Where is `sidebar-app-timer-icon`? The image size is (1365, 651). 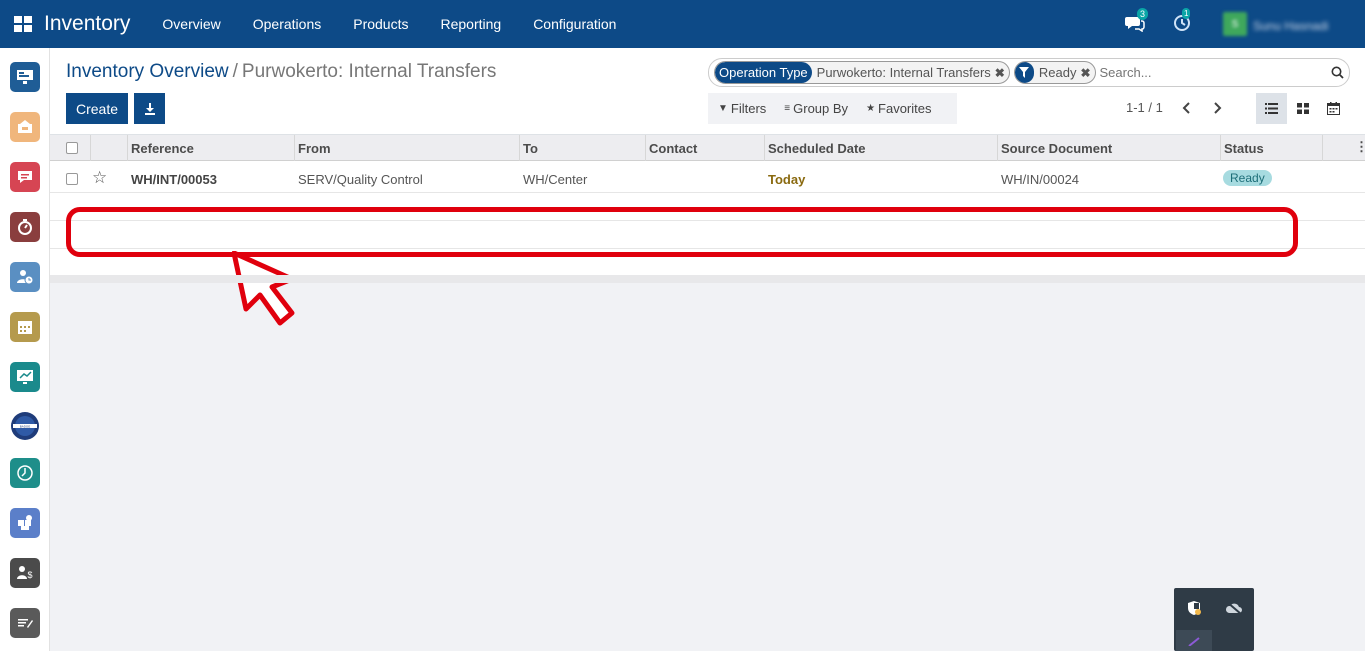 sidebar-app-timer-icon is located at coordinates (25, 227).